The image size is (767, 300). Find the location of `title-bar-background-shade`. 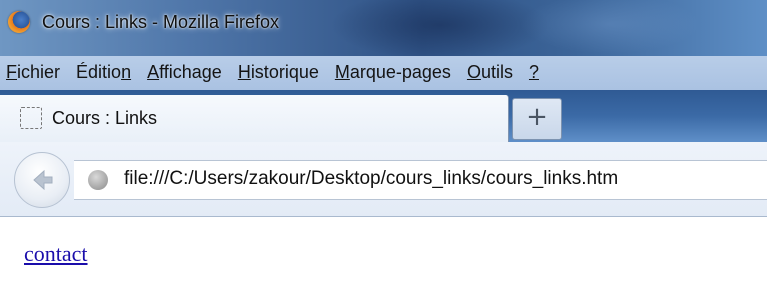

title-bar-background-shade is located at coordinates (440, 28).